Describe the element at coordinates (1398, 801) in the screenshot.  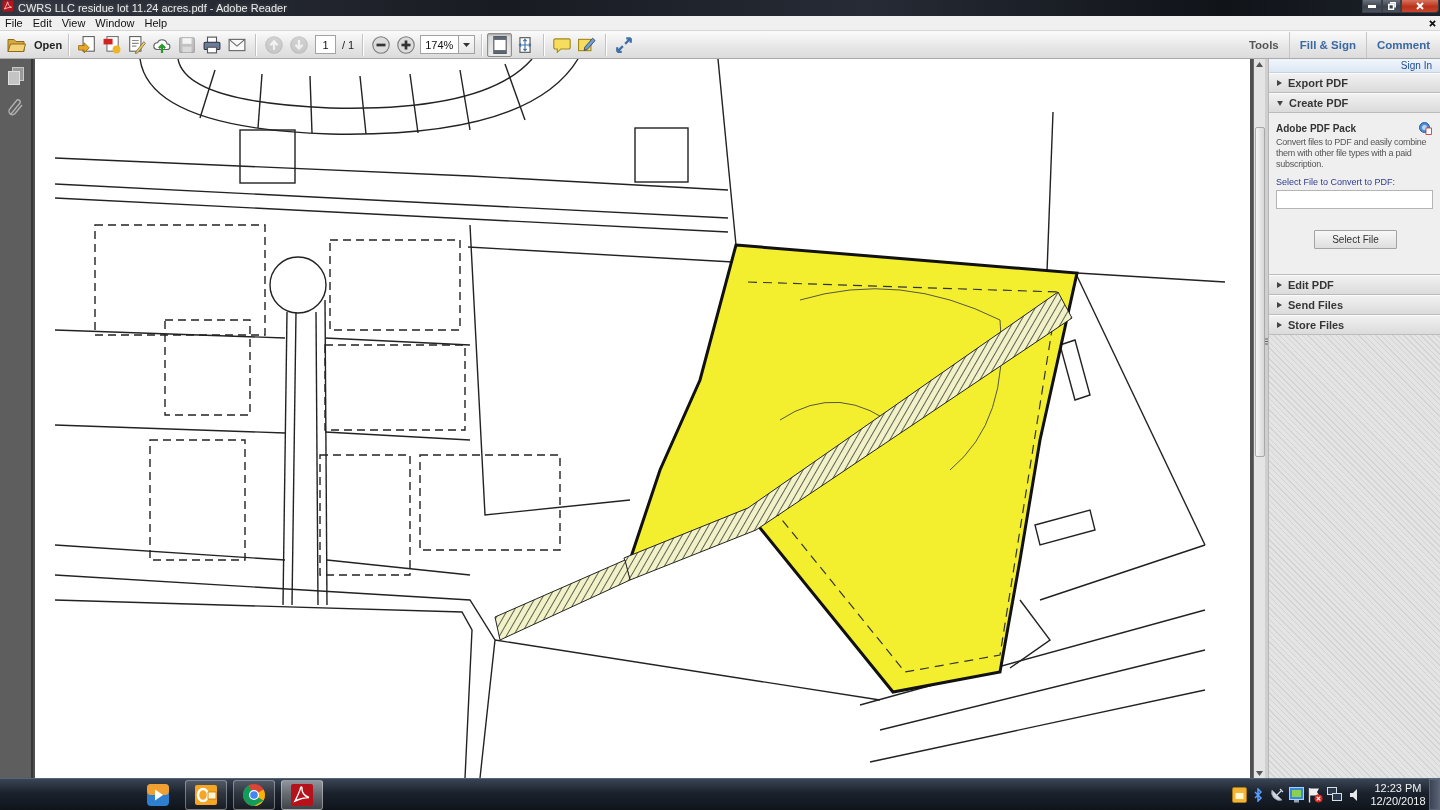
I see `clock-date: 12/20/2018` at that location.